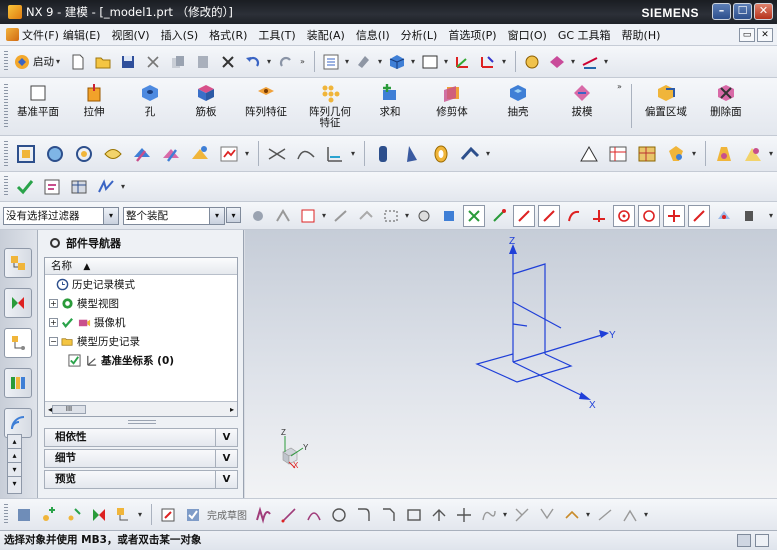 The height and width of the screenshot is (550, 777). What do you see at coordinates (25, 187) in the screenshot?
I see `edit-feature-button` at bounding box center [25, 187].